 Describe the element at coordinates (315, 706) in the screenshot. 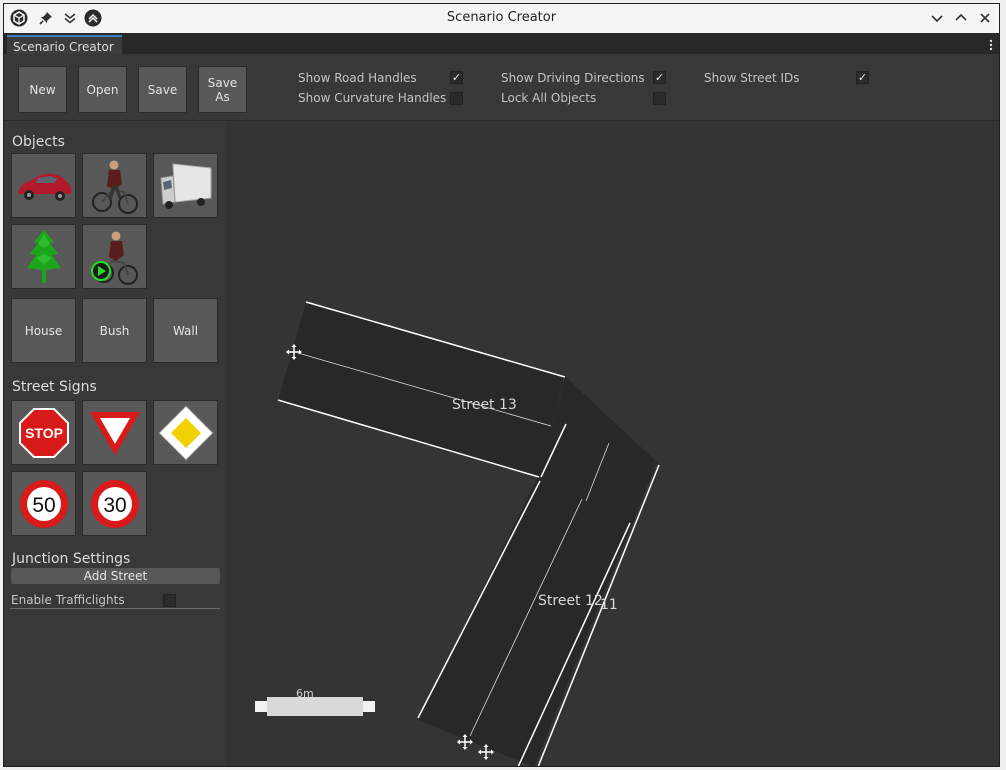

I see `scale-bar` at that location.